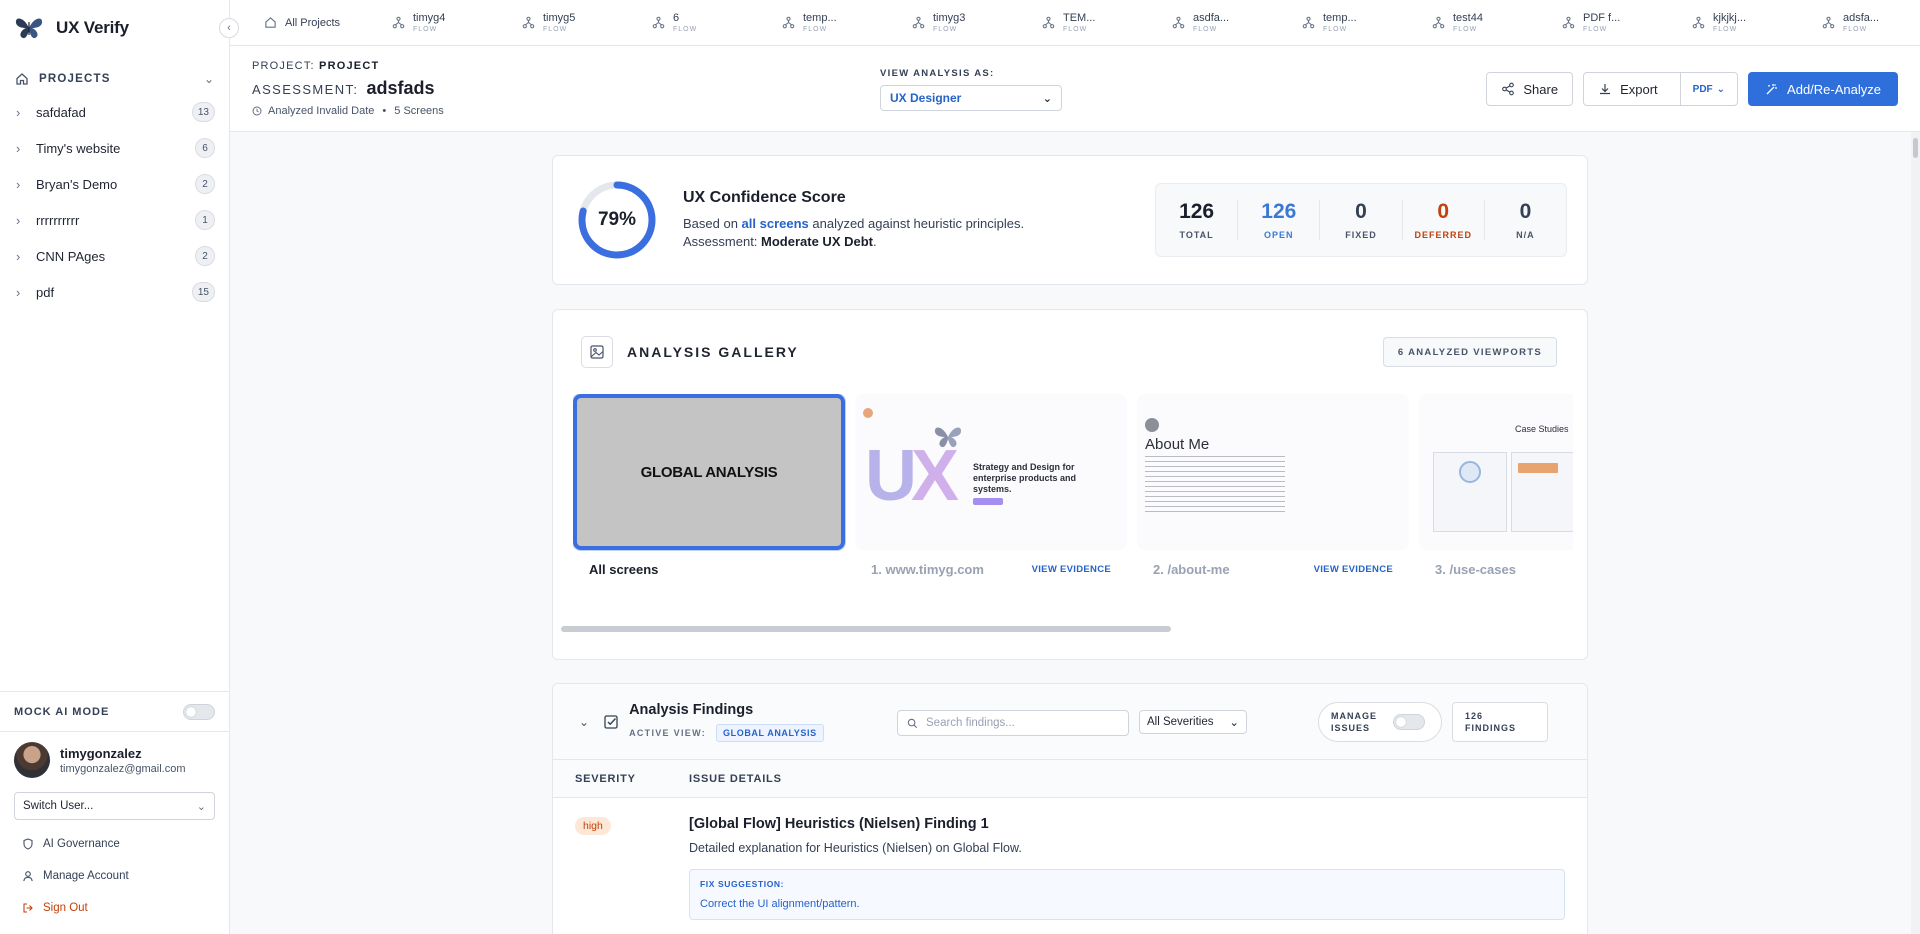  Describe the element at coordinates (114, 844) in the screenshot. I see `ai-governance-link: AI Governance` at that location.